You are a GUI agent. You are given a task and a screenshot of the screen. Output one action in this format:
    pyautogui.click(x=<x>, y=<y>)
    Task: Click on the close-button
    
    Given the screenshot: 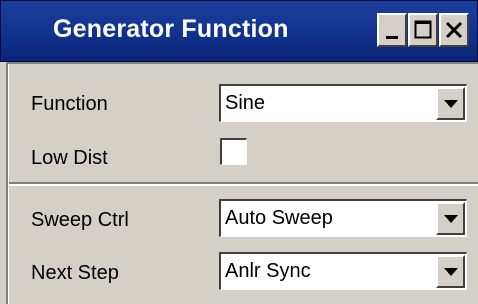 What is the action you would take?
    pyautogui.click(x=454, y=30)
    